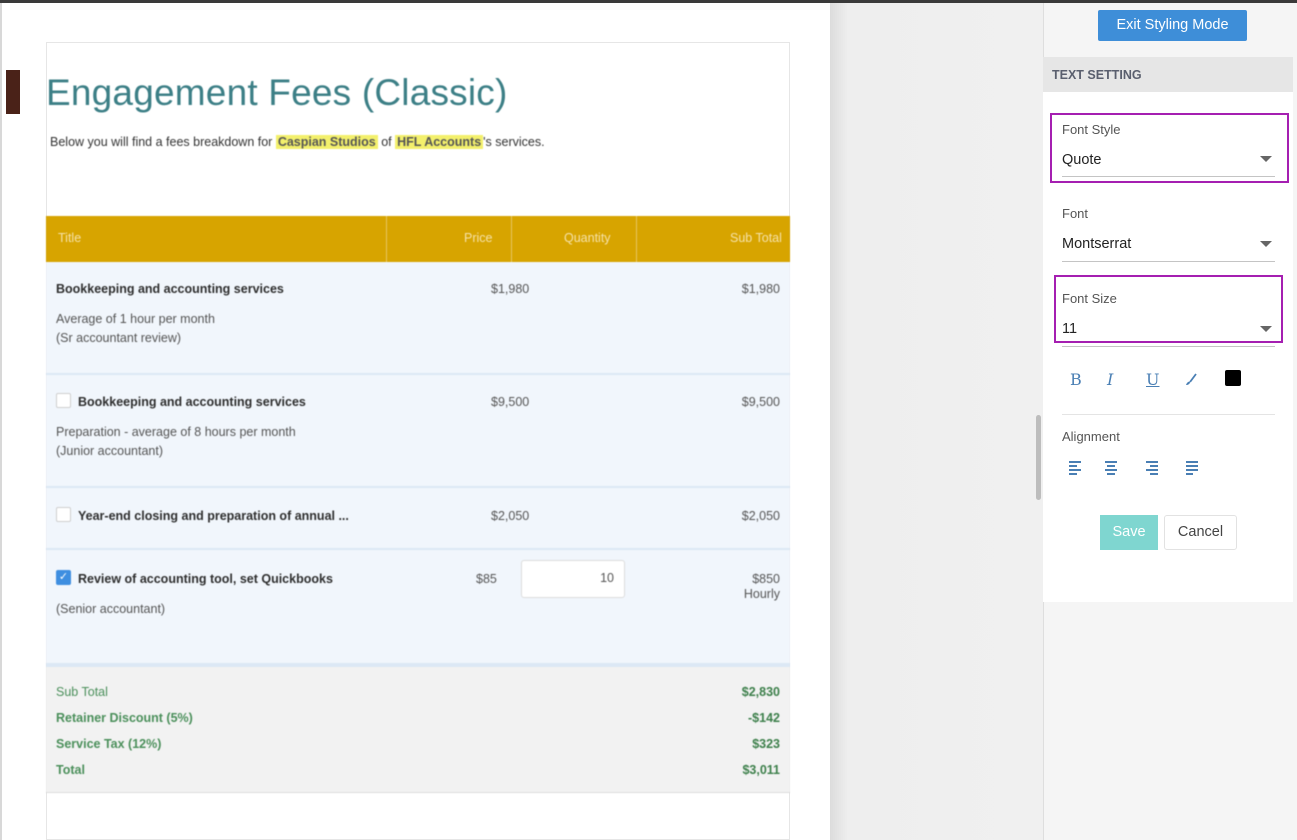 Image resolution: width=1297 pixels, height=840 pixels. I want to click on item-subtotal-block: $850 Hourly, so click(762, 587).